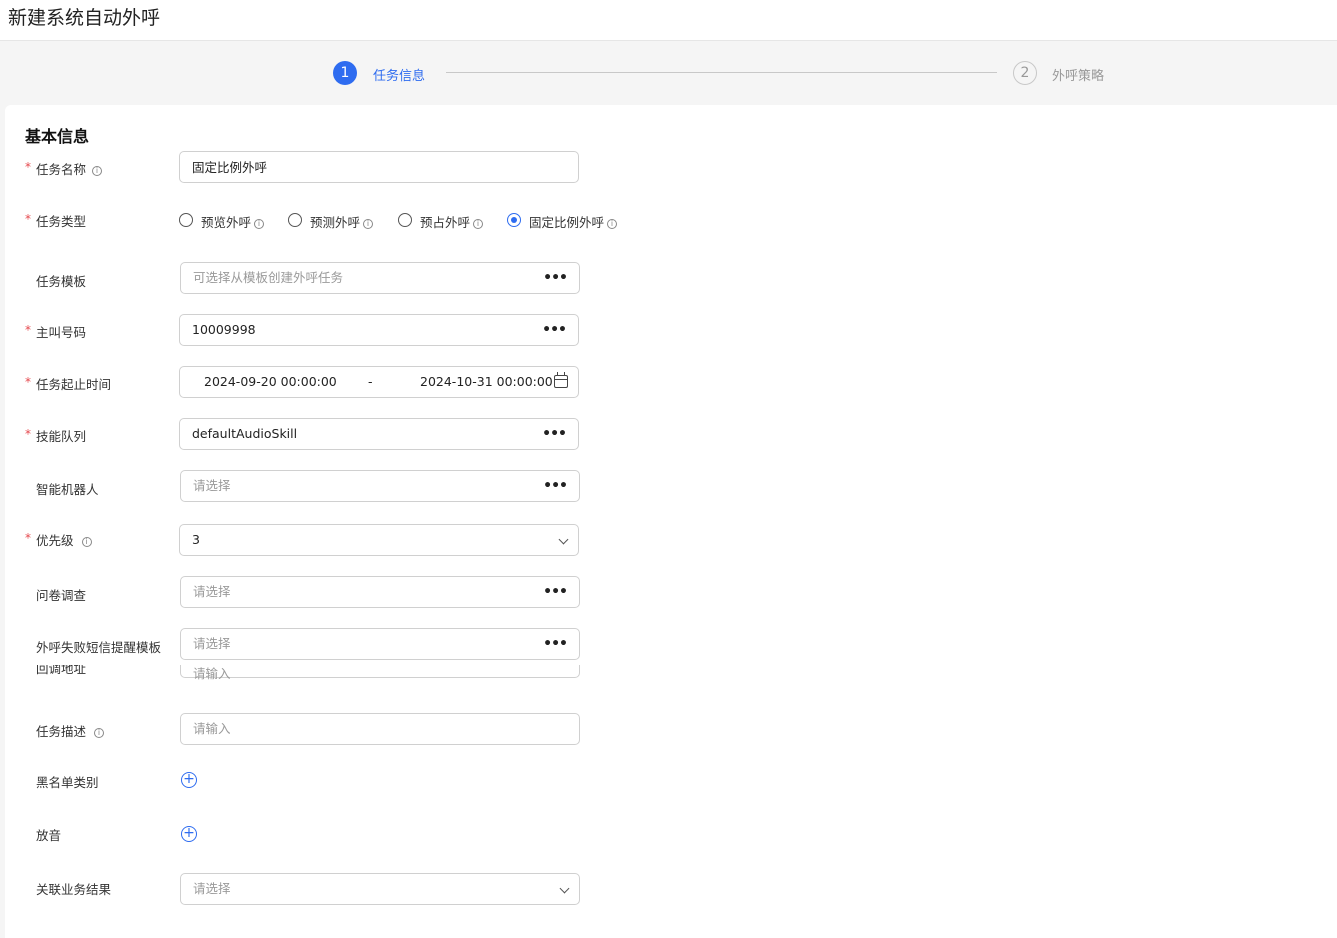 The width and height of the screenshot is (1337, 938). I want to click on page-title: 新建系统自动外呼, so click(84, 18).